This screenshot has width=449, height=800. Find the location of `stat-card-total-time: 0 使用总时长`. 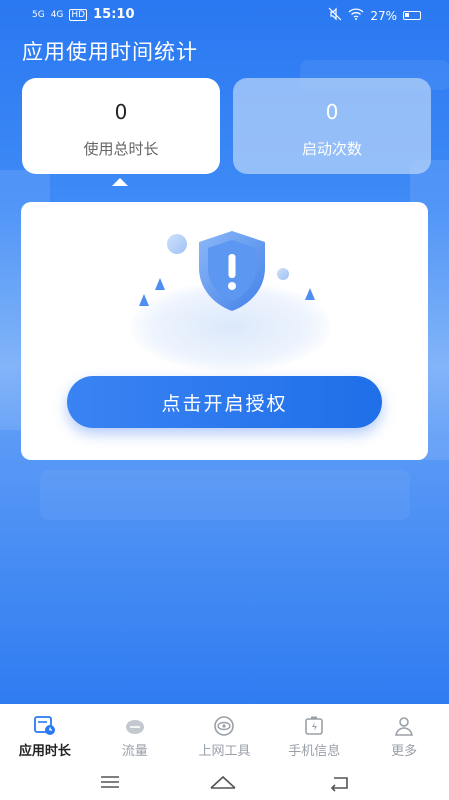

stat-card-total-time: 0 使用总时长 is located at coordinates (121, 126).